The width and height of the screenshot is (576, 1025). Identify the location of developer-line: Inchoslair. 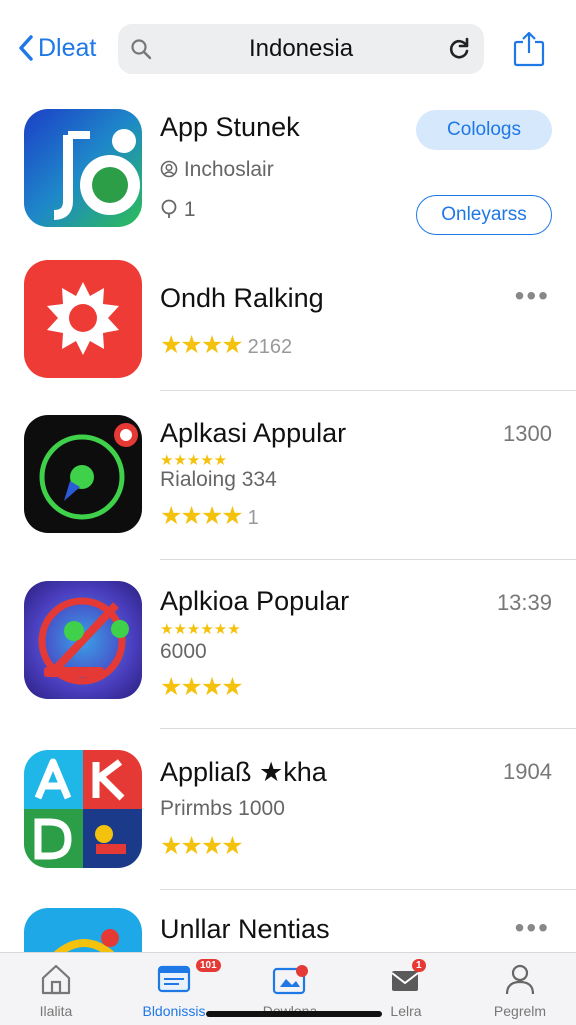
(217, 170).